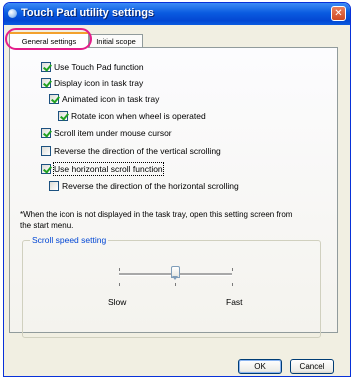  I want to click on tab-initial-scope: Initial scope, so click(116, 41).